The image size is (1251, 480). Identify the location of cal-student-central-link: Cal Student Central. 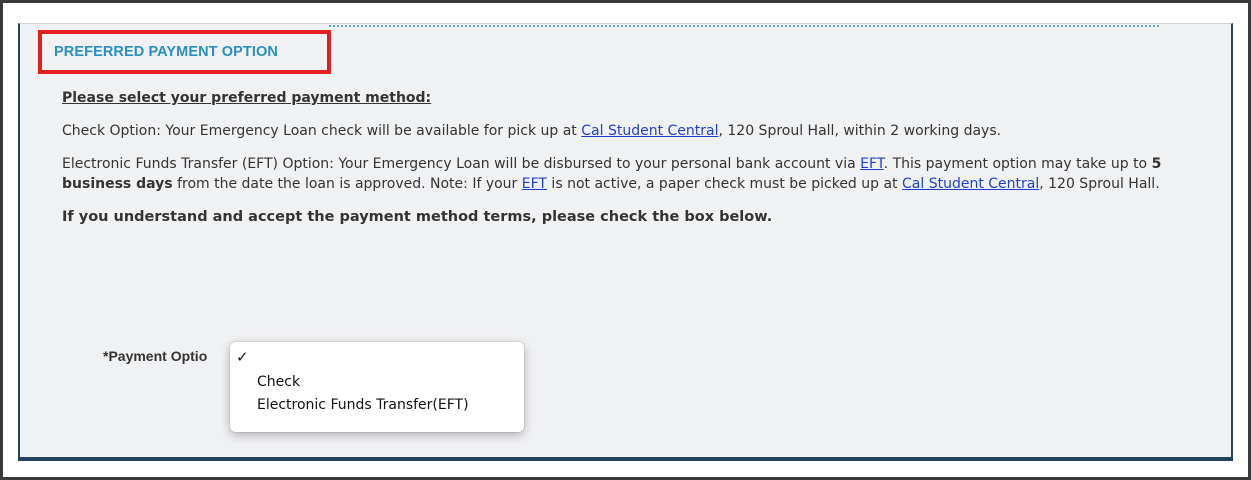
(649, 131).